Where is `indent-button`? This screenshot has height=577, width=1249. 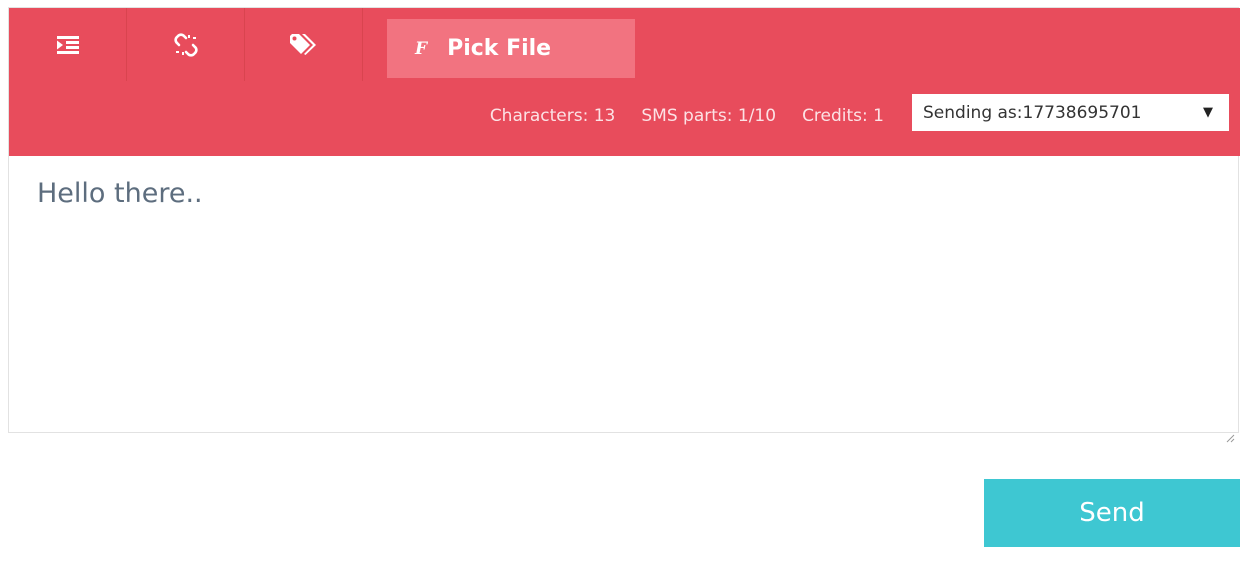
indent-button is located at coordinates (68, 44).